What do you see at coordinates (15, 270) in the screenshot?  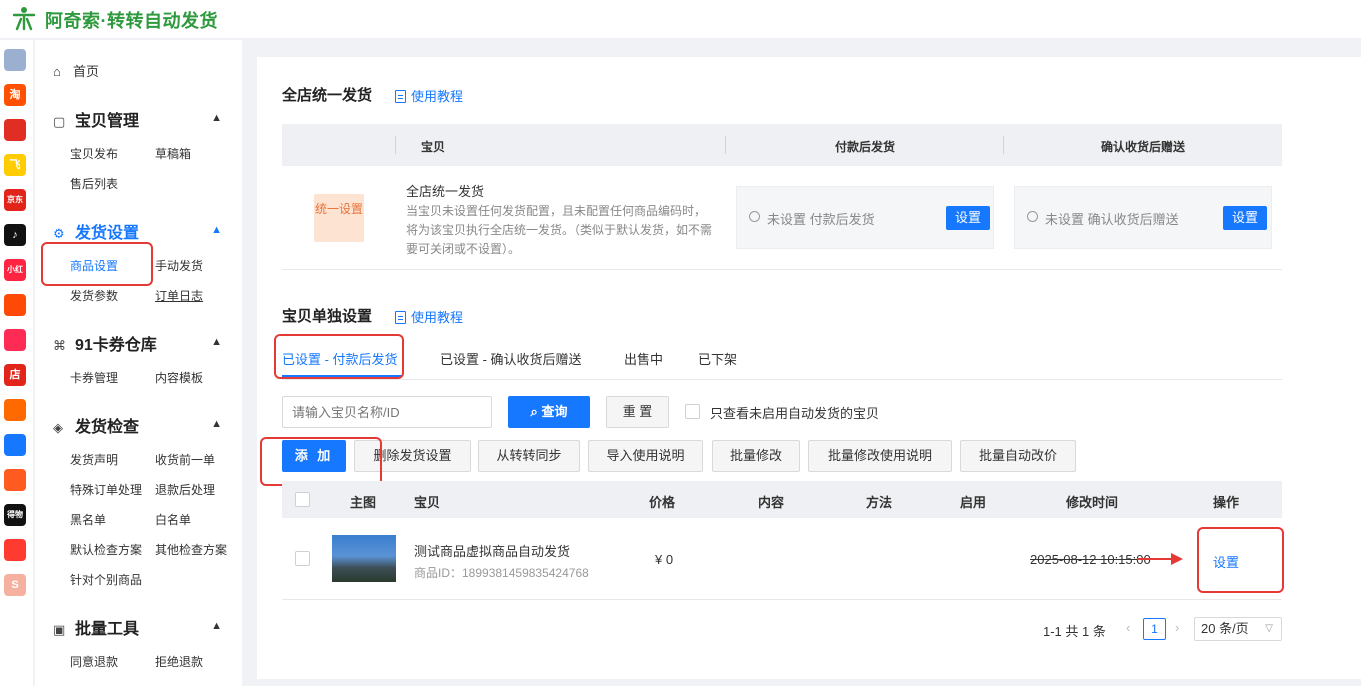 I see `xiaohongshu-app-icon: 小红书` at bounding box center [15, 270].